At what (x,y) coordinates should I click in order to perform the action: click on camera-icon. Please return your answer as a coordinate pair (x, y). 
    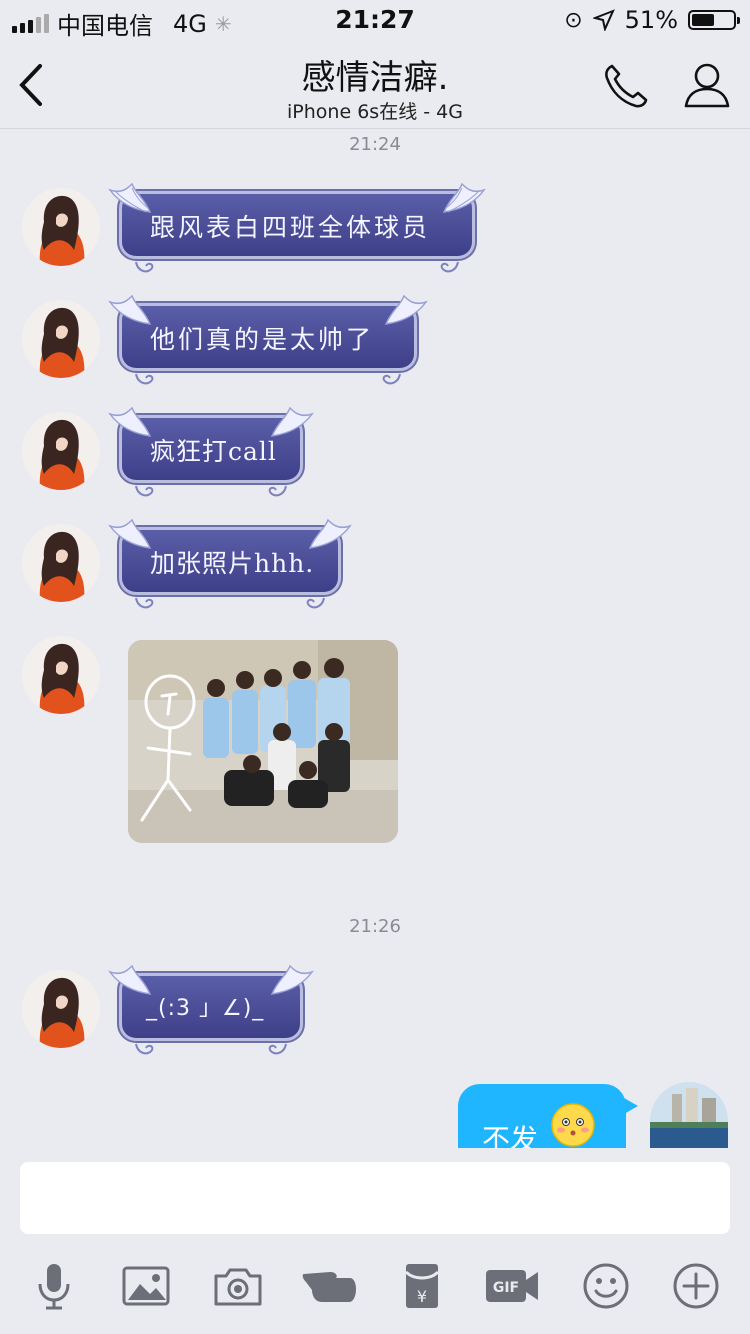
    Looking at the image, I should click on (238, 1286).